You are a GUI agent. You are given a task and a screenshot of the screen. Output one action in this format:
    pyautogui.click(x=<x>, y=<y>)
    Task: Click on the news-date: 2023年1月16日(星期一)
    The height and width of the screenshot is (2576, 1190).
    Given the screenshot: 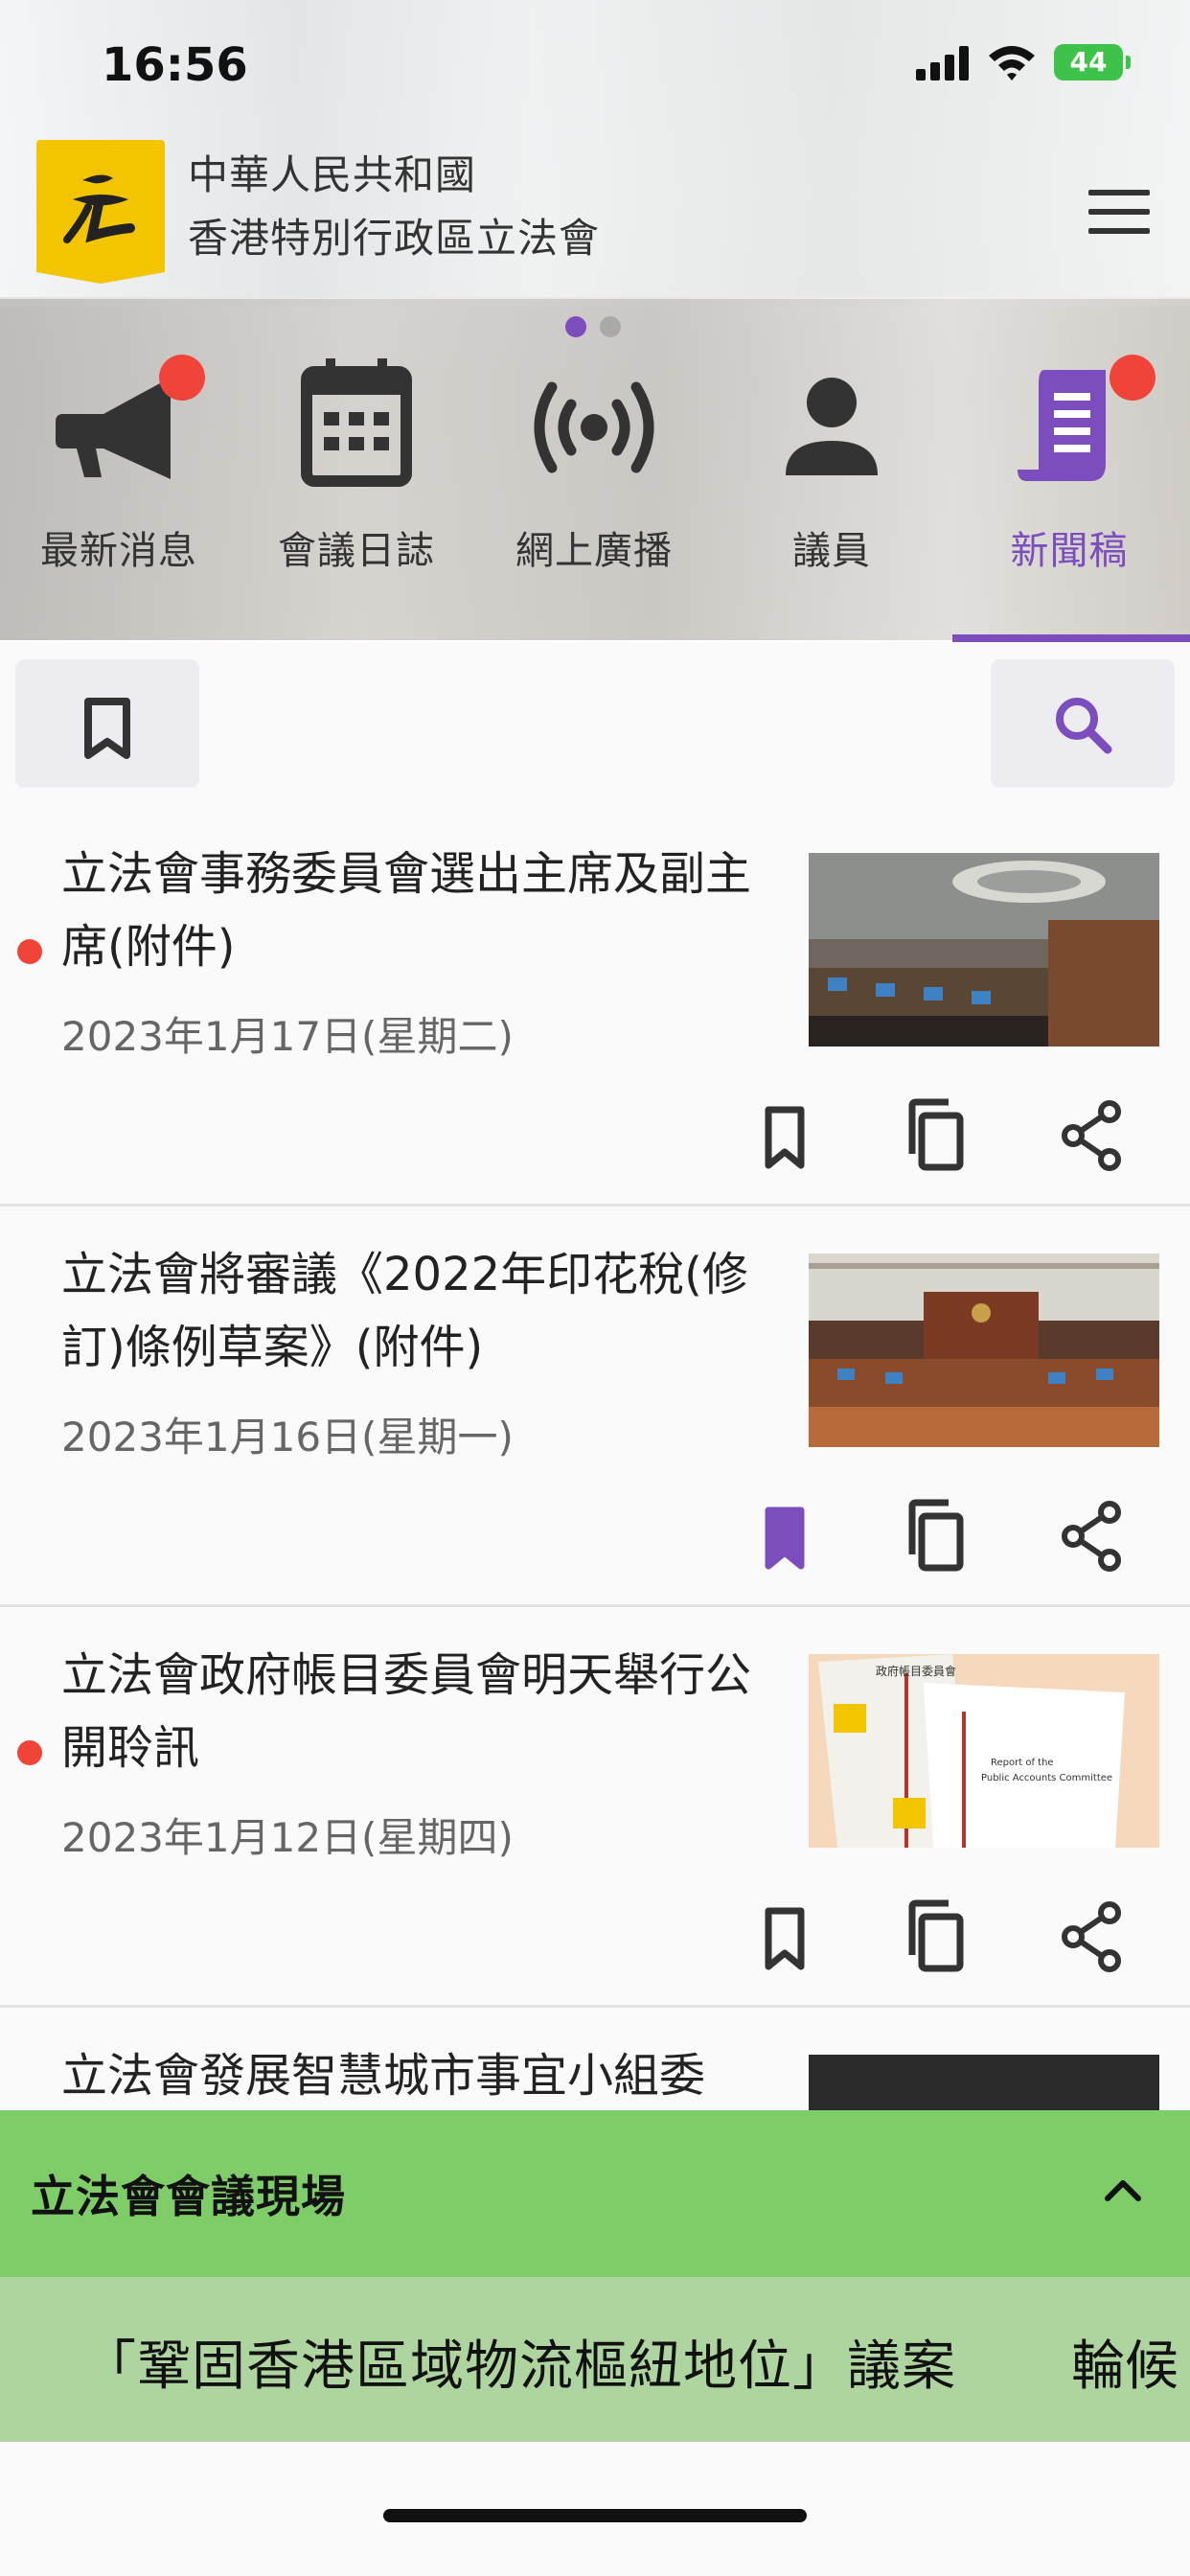 What is the action you would take?
    pyautogui.click(x=287, y=1437)
    